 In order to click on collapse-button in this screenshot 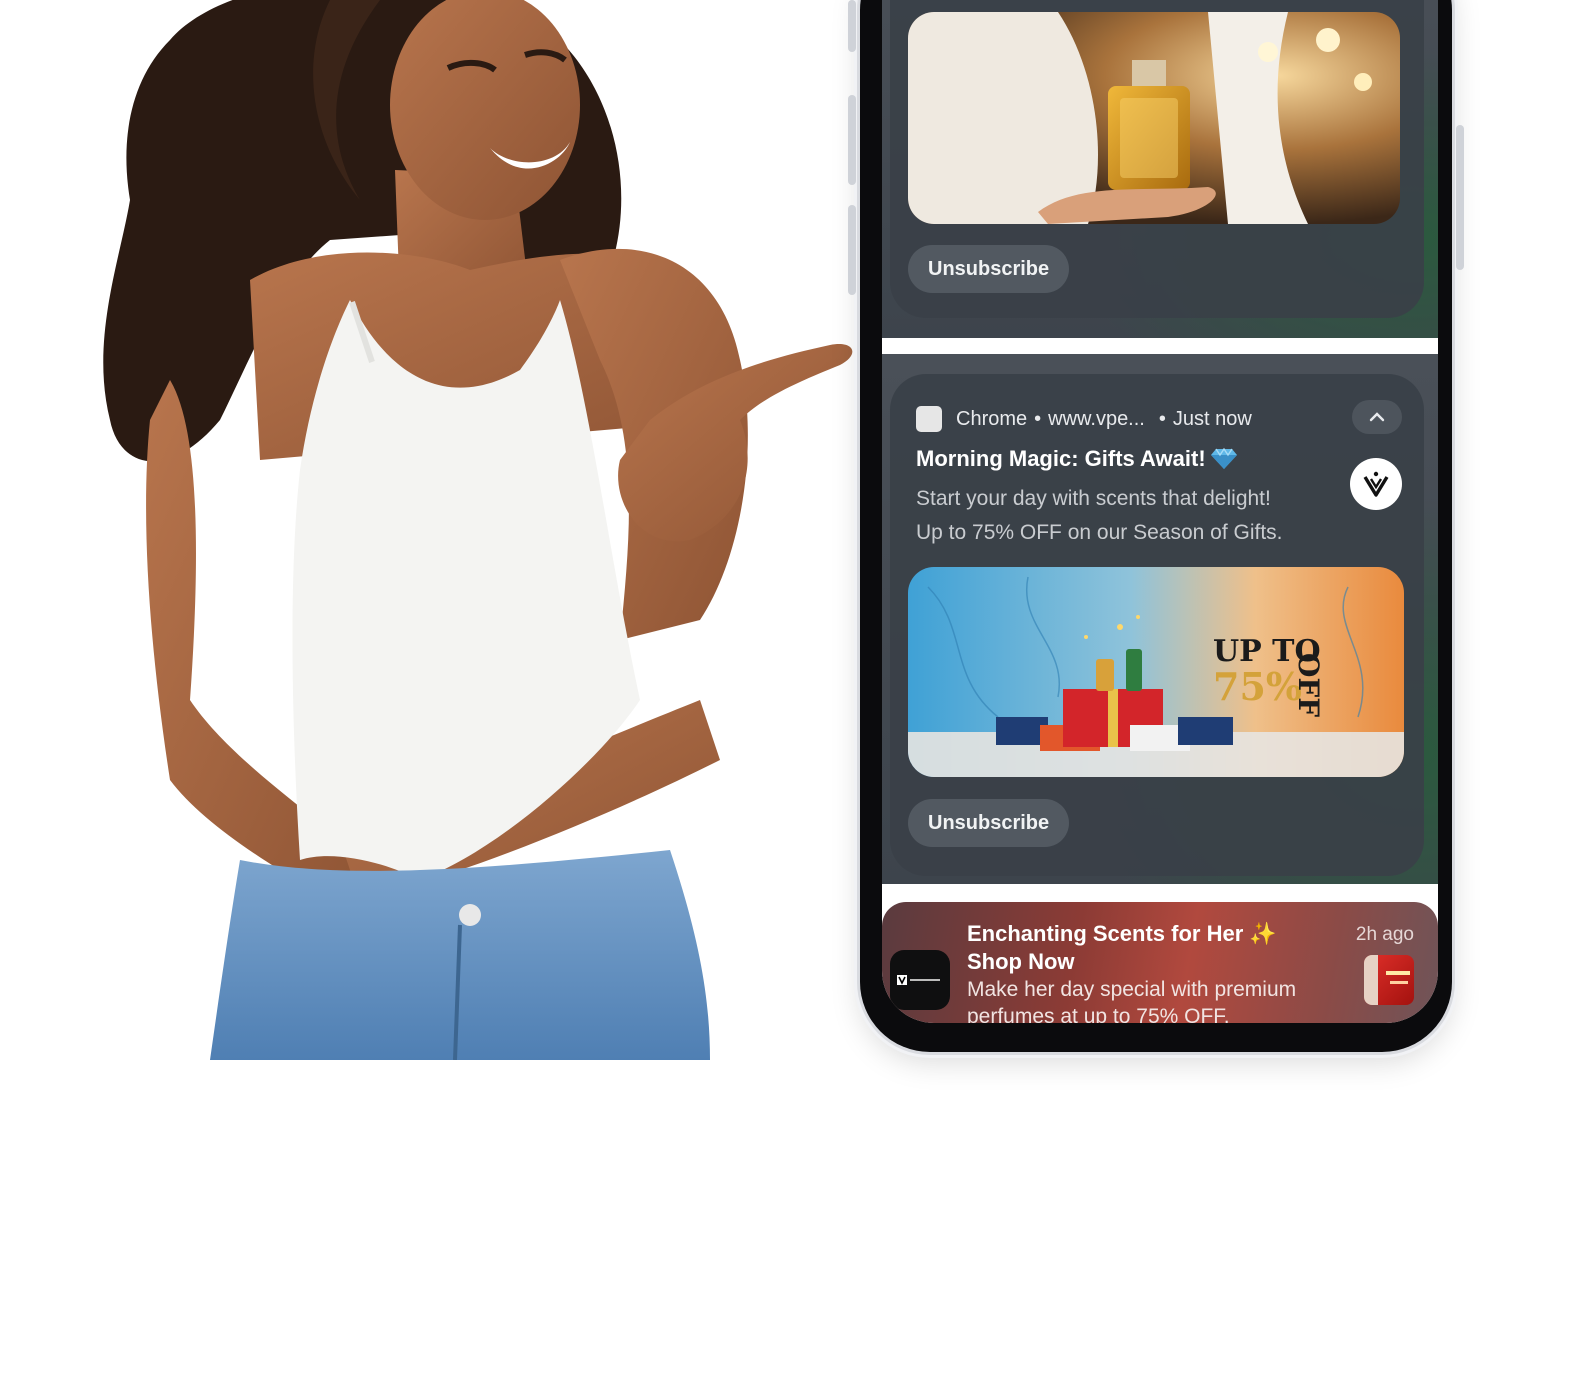, I will do `click(1377, 417)`.